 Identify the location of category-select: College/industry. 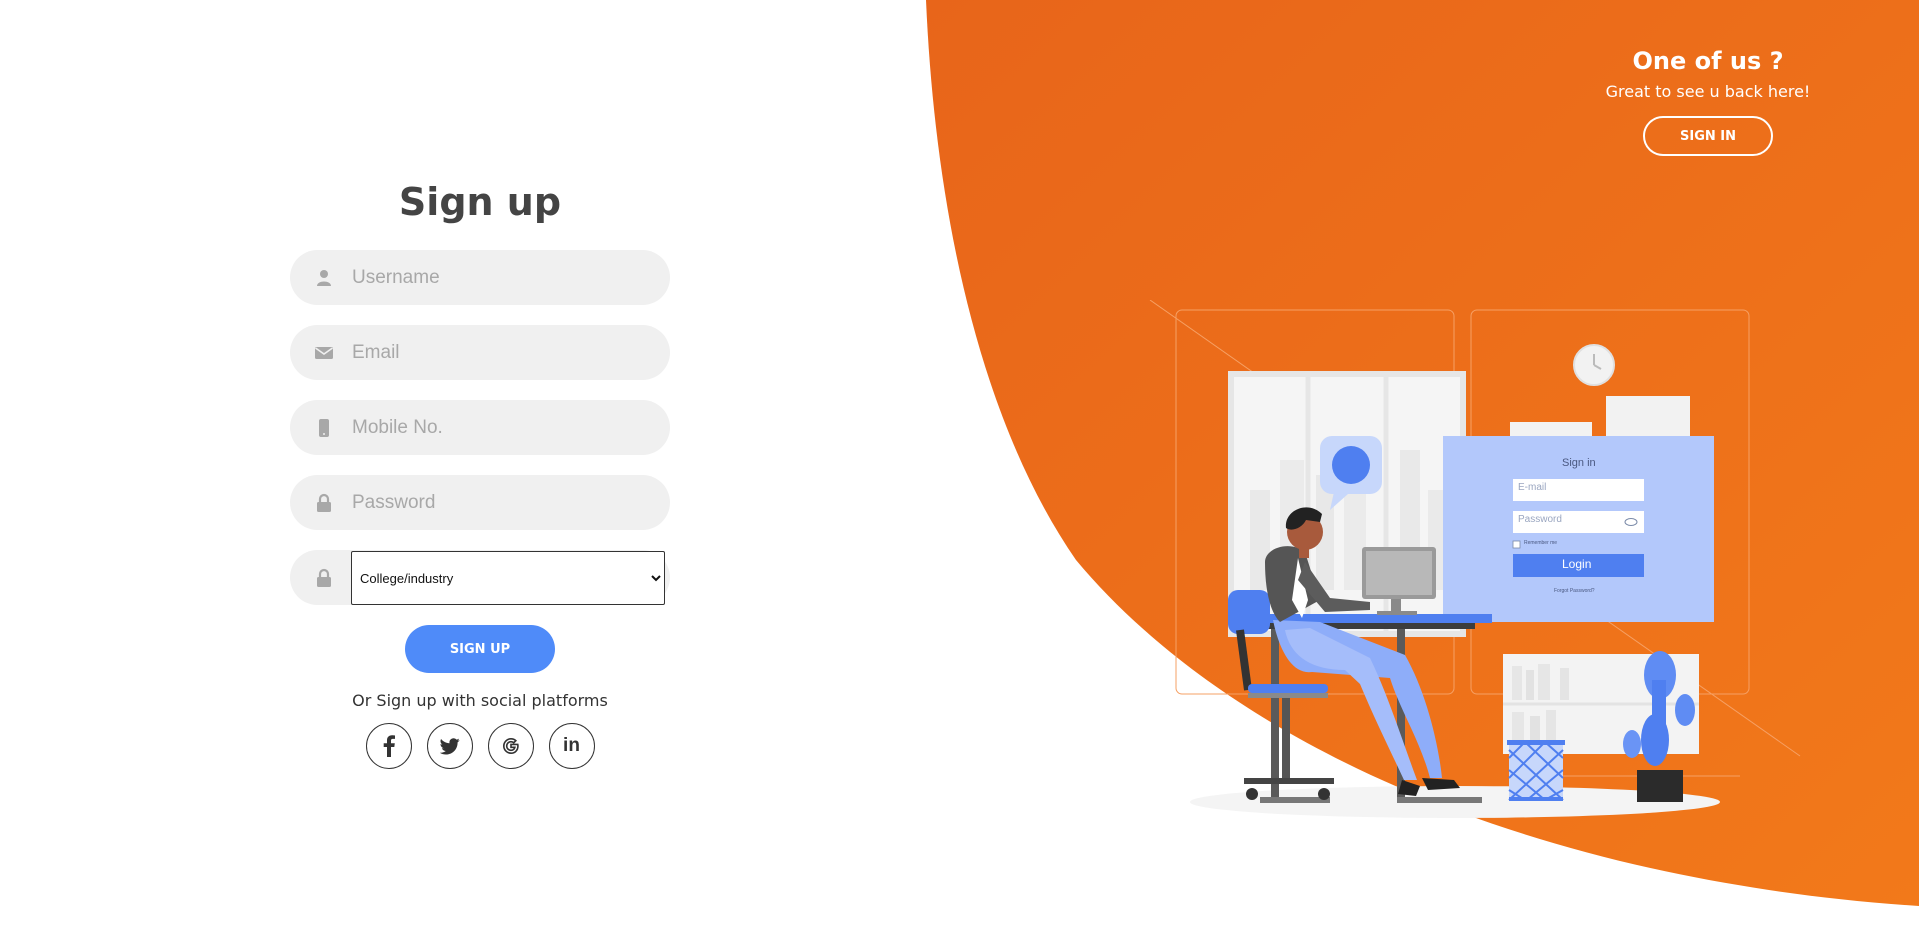
(508, 578).